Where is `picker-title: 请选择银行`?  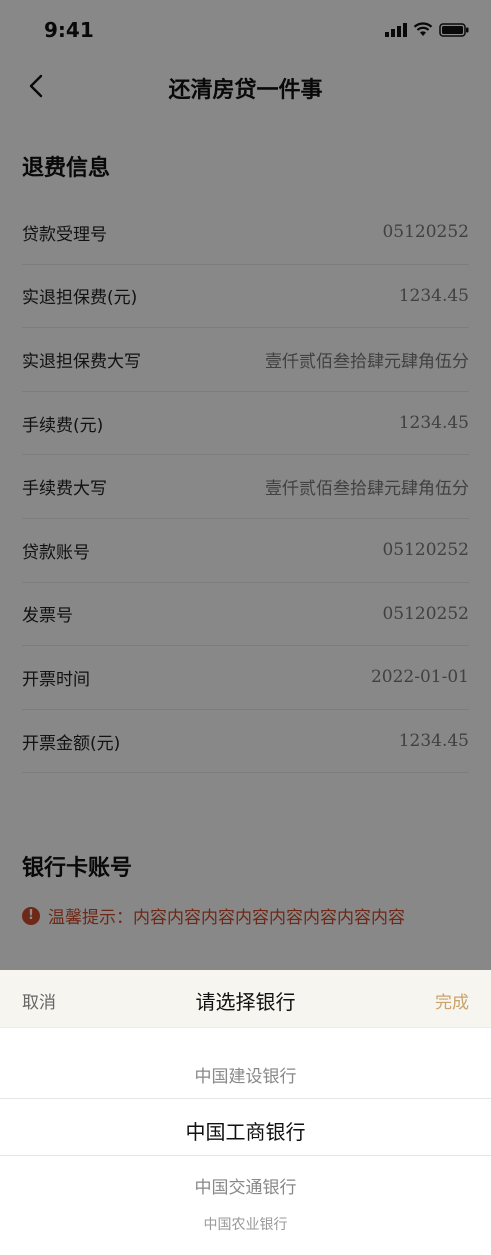
picker-title: 请选择银行 is located at coordinates (245, 1002).